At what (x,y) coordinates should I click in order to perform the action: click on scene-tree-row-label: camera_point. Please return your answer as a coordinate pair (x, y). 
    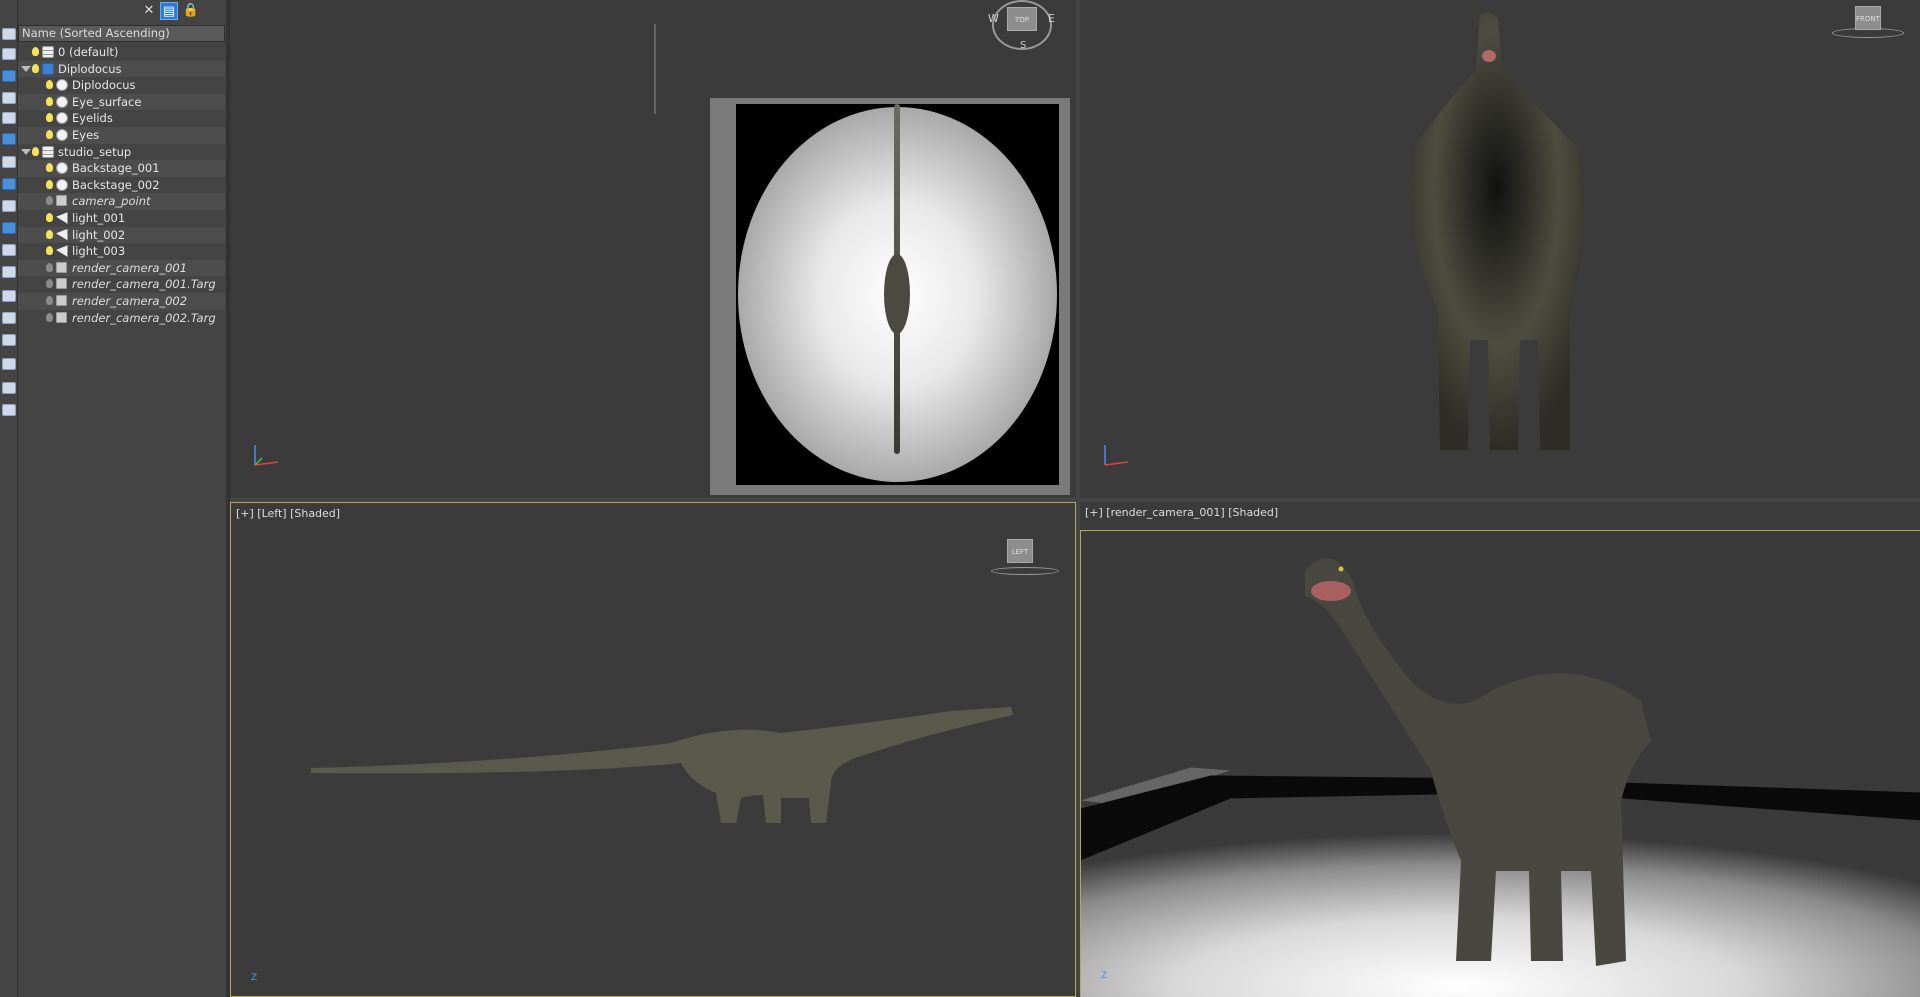
    Looking at the image, I should click on (111, 201).